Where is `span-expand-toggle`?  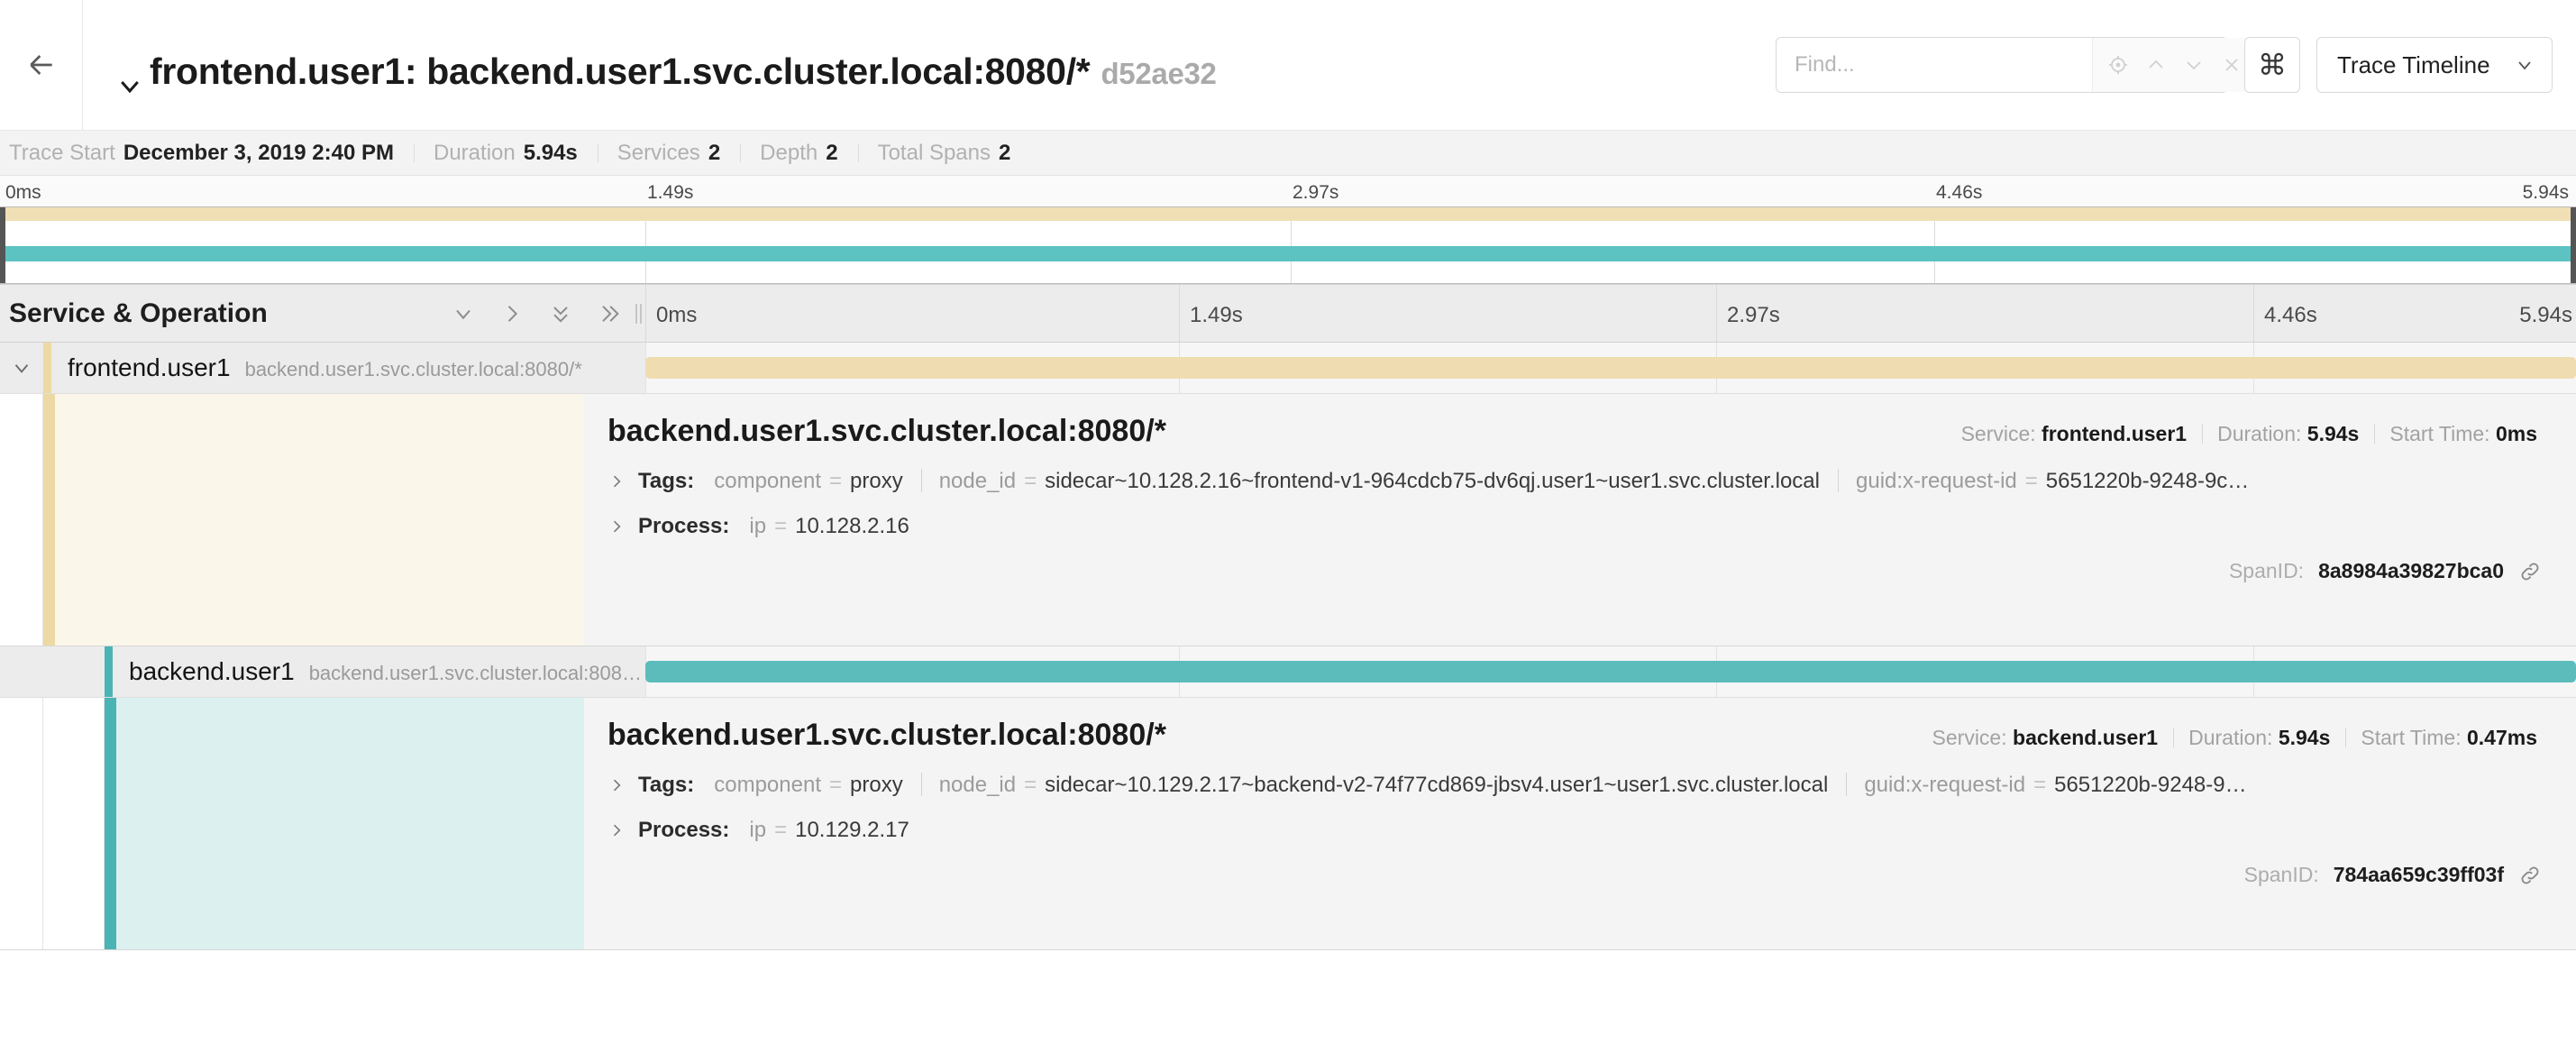
span-expand-toggle is located at coordinates (22, 368).